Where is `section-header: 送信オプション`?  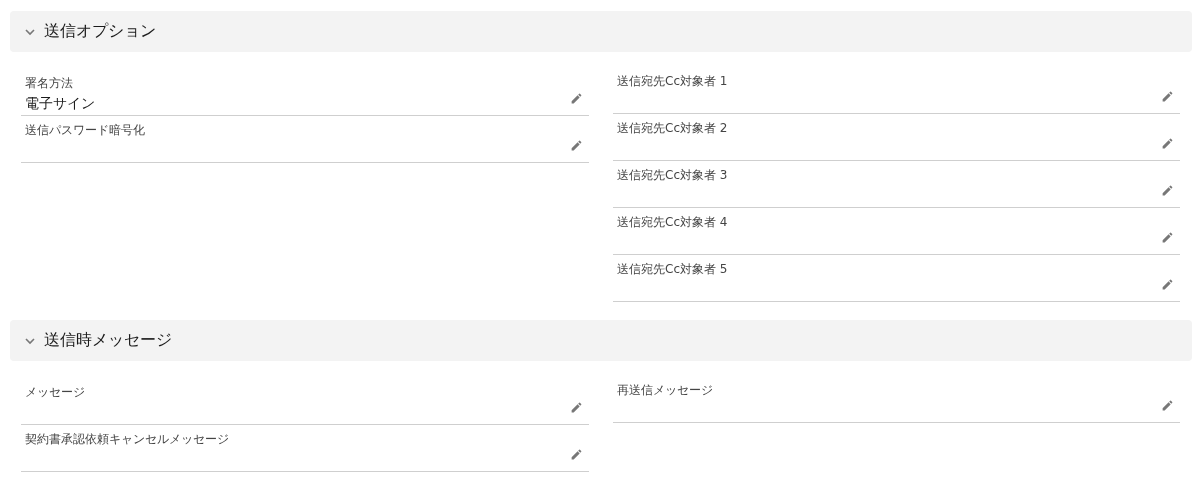 section-header: 送信オプション is located at coordinates (601, 31).